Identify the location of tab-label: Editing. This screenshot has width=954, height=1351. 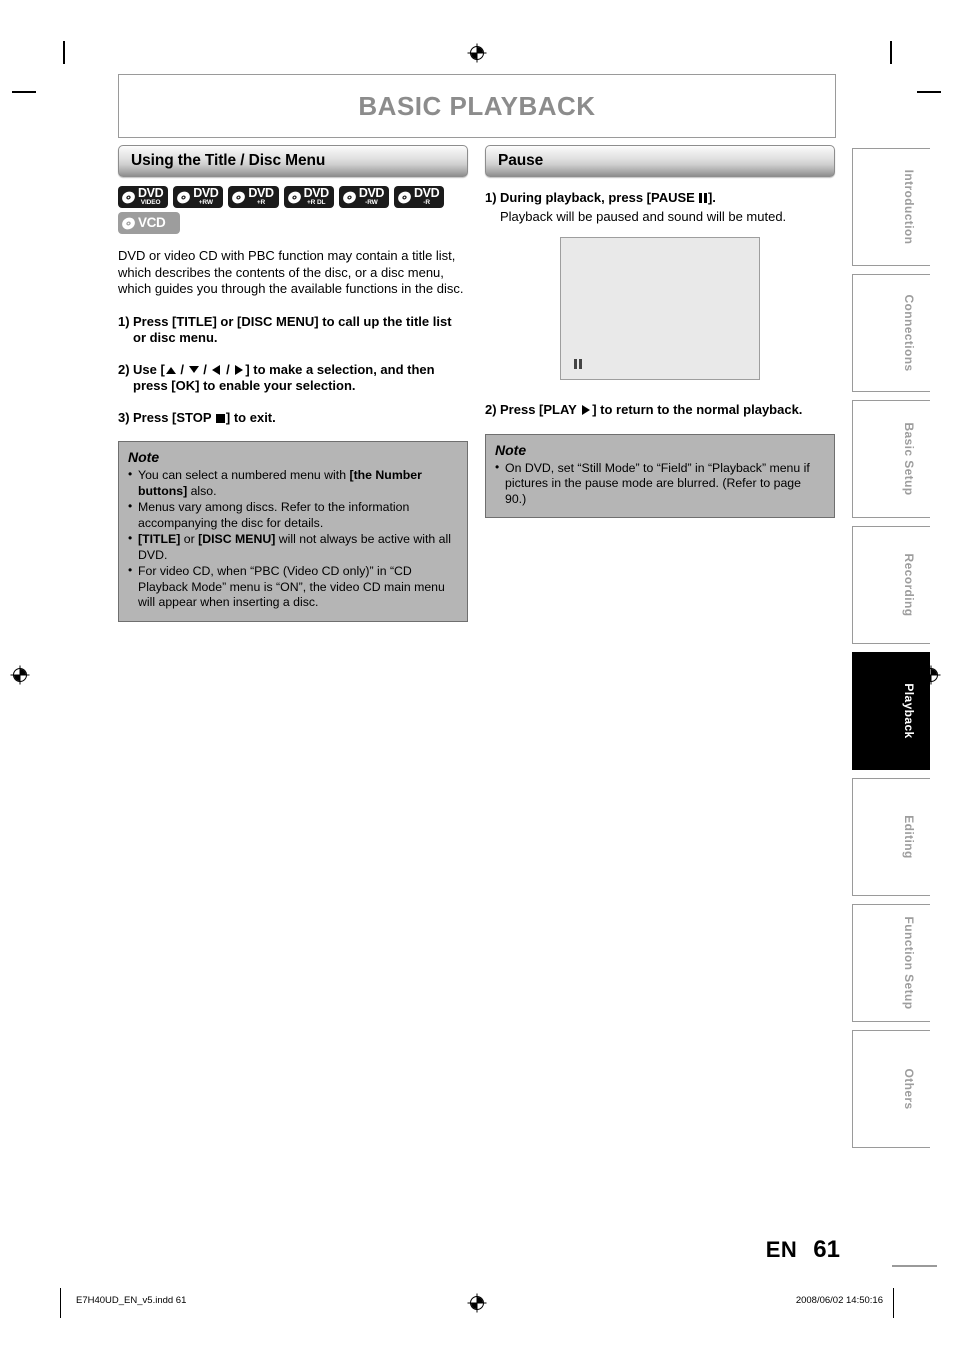
(909, 837).